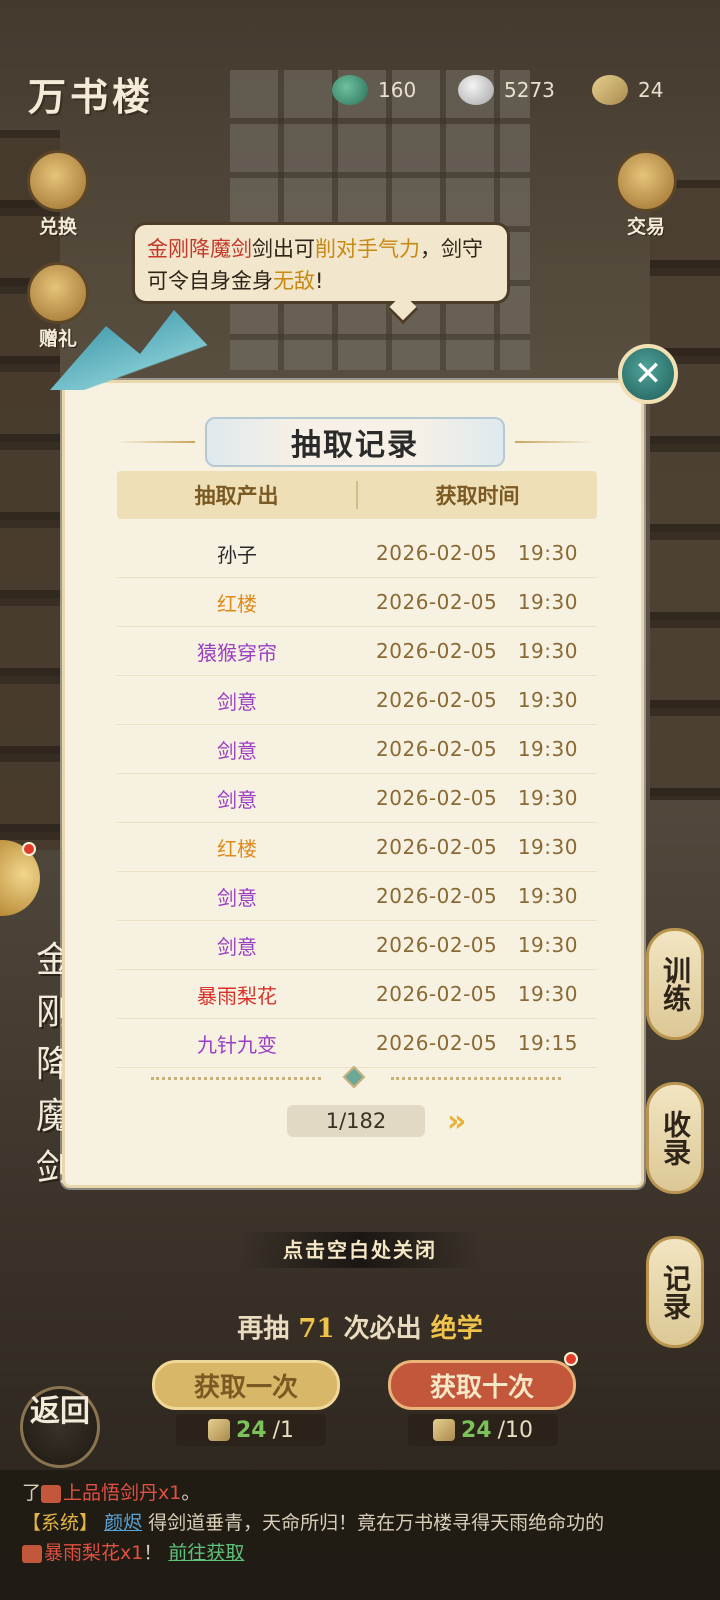  Describe the element at coordinates (246, 1385) in the screenshot. I see `draw-once-button: 获取一次` at that location.